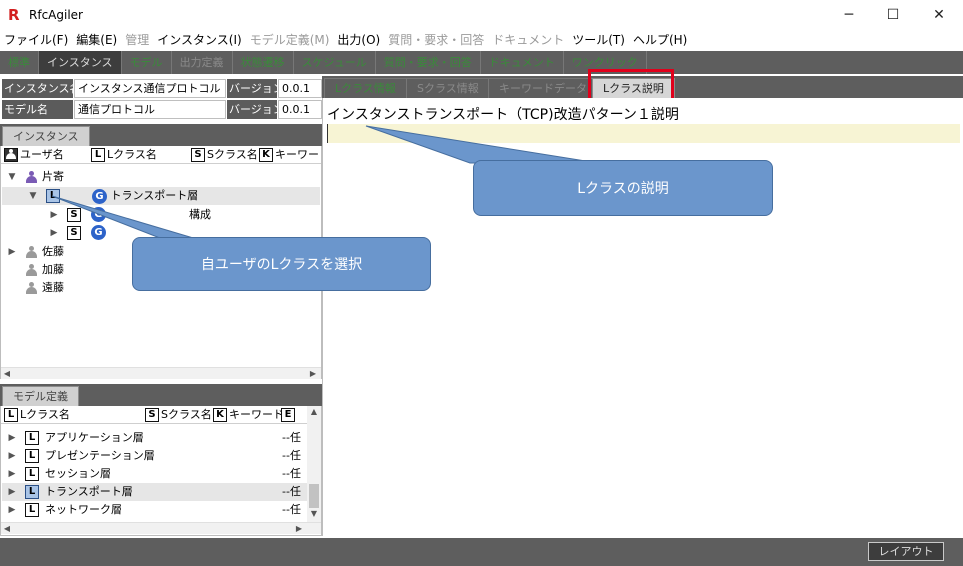 Image resolution: width=963 pixels, height=566 pixels. What do you see at coordinates (893, 15) in the screenshot?
I see `maximize-button: ☐` at bounding box center [893, 15].